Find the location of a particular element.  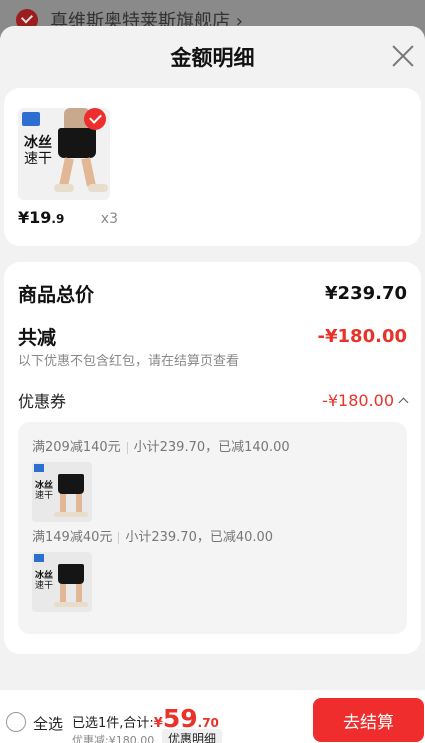

price-row: ¥19.9 x3 is located at coordinates (68, 217).